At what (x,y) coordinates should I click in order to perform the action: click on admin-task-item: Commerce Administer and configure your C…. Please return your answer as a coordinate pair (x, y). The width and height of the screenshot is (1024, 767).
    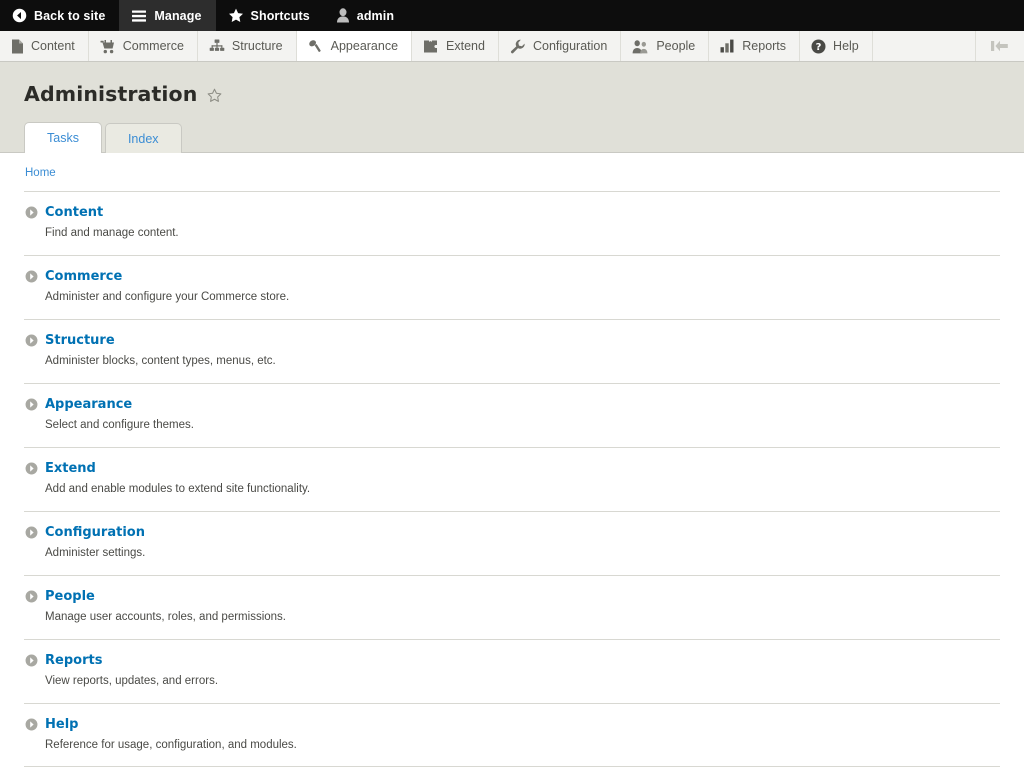
    Looking at the image, I should click on (512, 288).